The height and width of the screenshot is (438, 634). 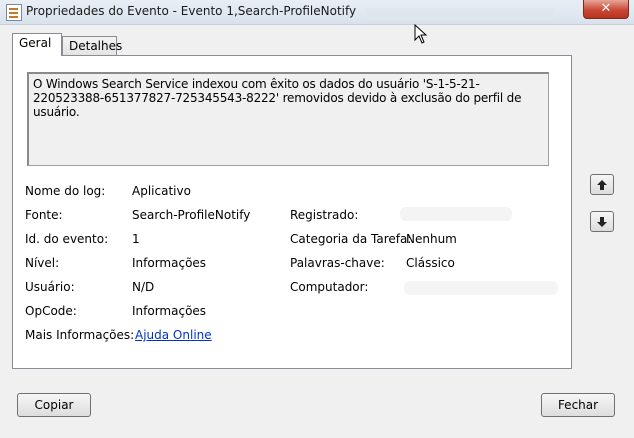 What do you see at coordinates (421, 34) in the screenshot?
I see `mouse-cursor-icon` at bounding box center [421, 34].